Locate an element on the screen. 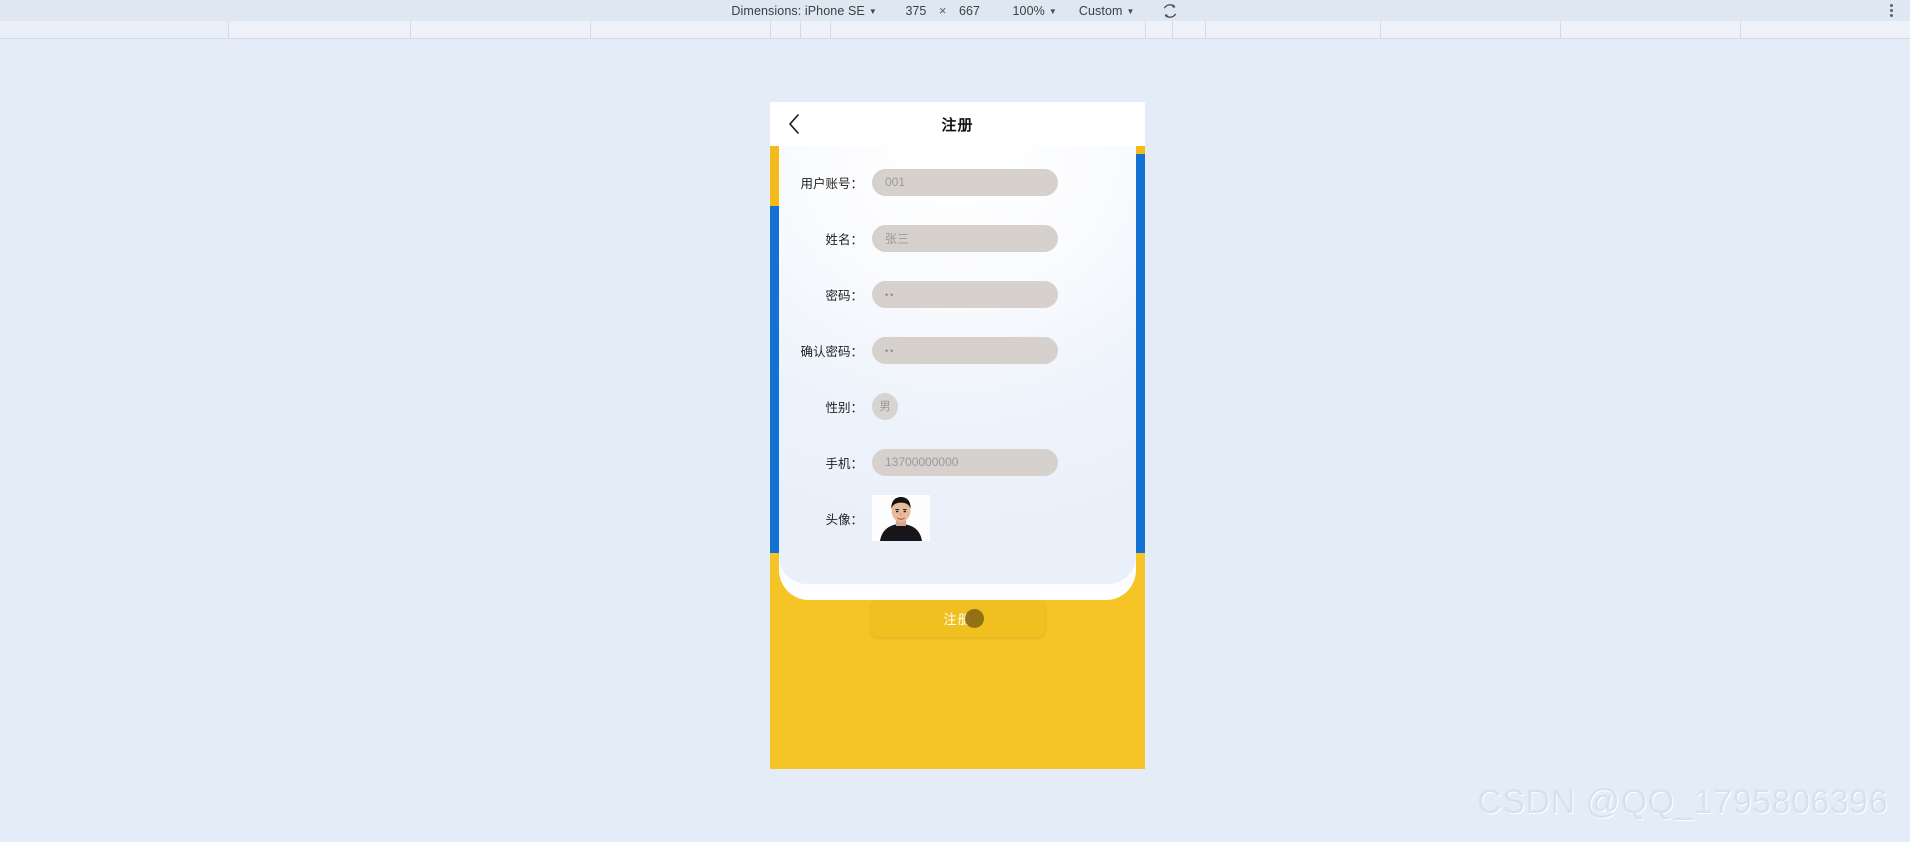 The width and height of the screenshot is (1910, 842). zoom-label: 100% is located at coordinates (1028, 10).